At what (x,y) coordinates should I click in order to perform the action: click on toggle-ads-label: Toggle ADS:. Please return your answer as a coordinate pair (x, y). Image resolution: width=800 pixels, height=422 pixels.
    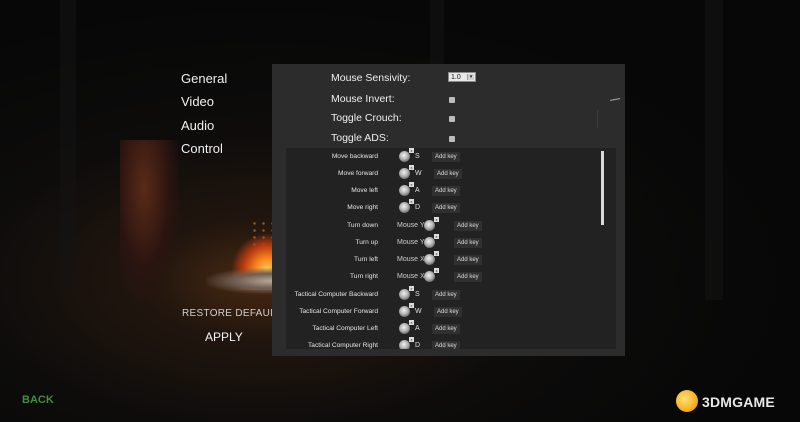
    Looking at the image, I should click on (360, 138).